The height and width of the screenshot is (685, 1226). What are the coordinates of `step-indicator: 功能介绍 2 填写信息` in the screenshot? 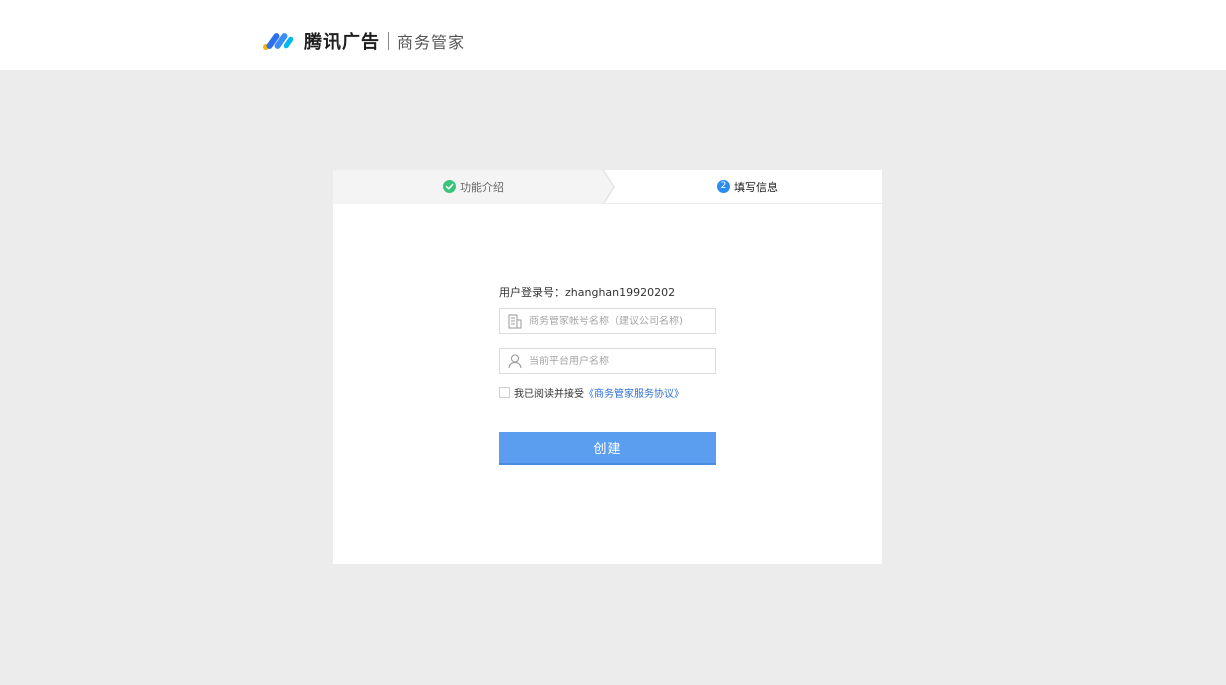 It's located at (607, 187).